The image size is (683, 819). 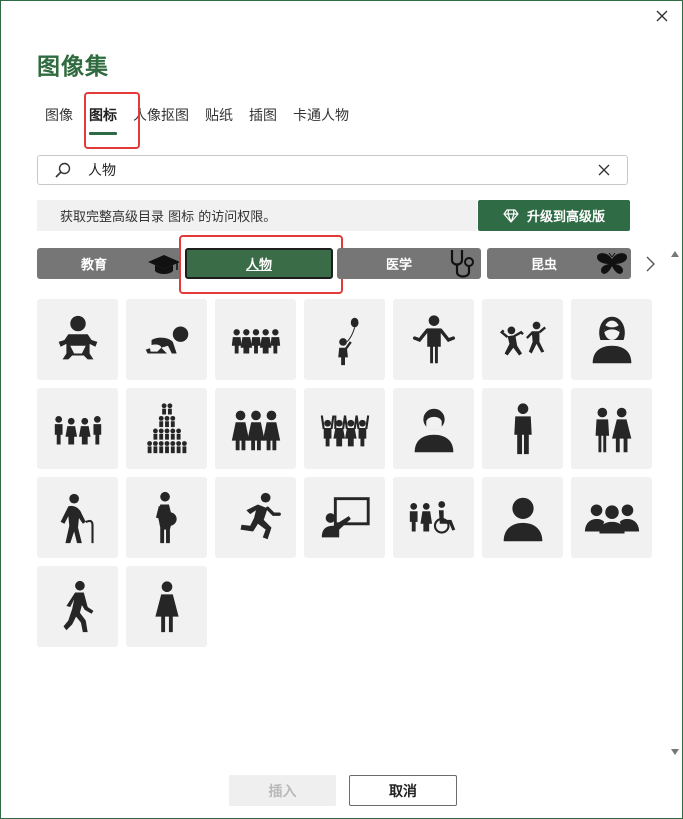 I want to click on tab-cutout-people: 人像抠图, so click(x=161, y=117).